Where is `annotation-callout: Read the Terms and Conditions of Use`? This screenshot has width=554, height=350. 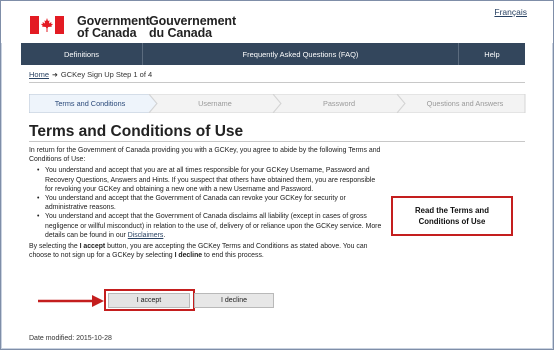
annotation-callout: Read the Terms and Conditions of Use is located at coordinates (452, 216).